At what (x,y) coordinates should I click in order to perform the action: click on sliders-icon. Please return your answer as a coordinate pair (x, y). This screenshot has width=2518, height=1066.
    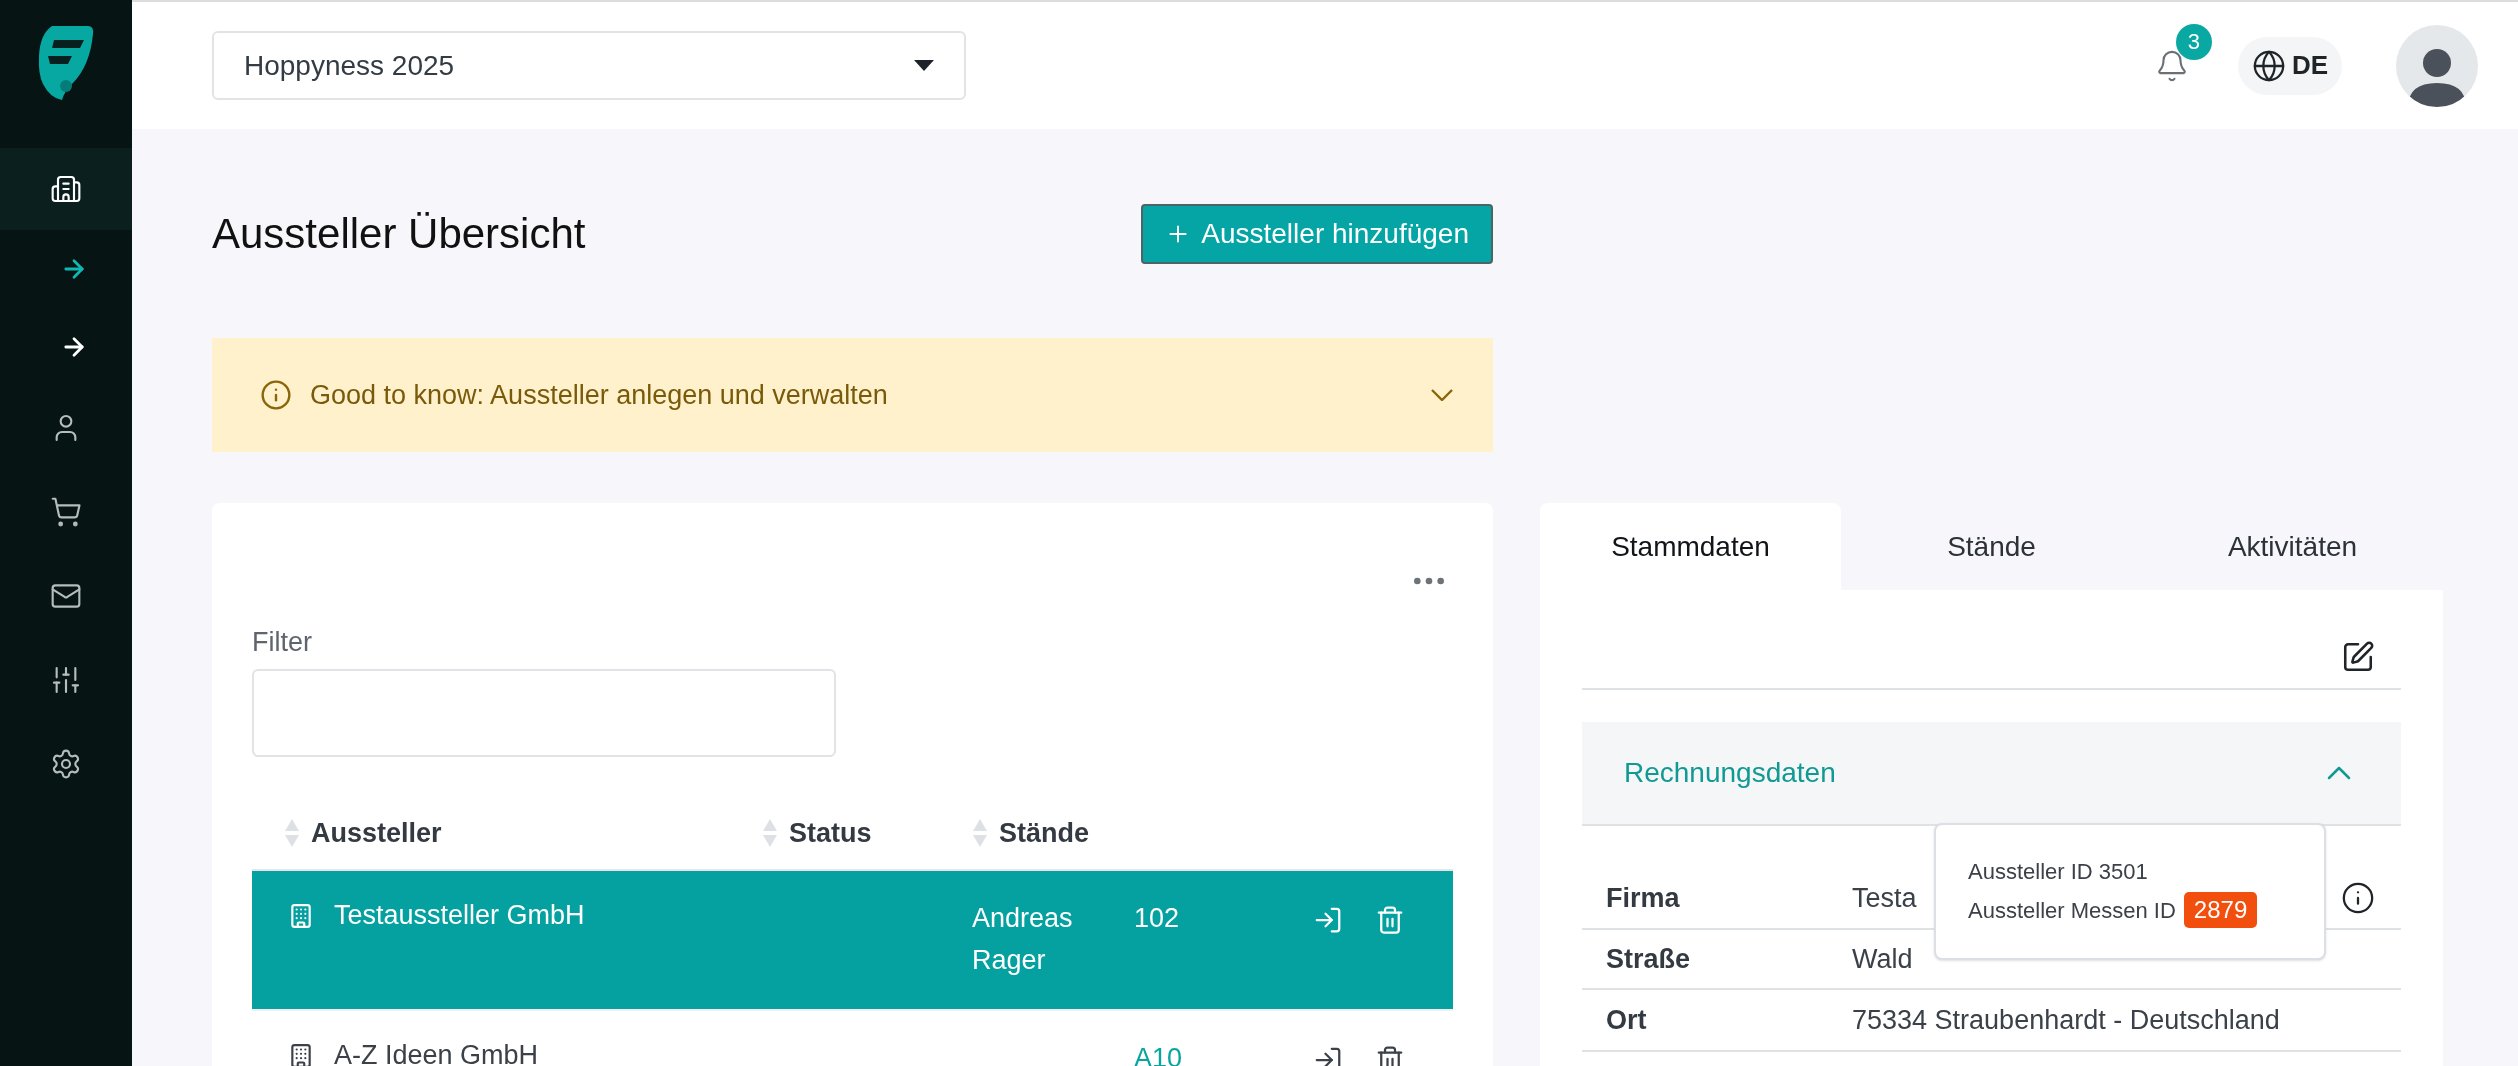
    Looking at the image, I should click on (66, 680).